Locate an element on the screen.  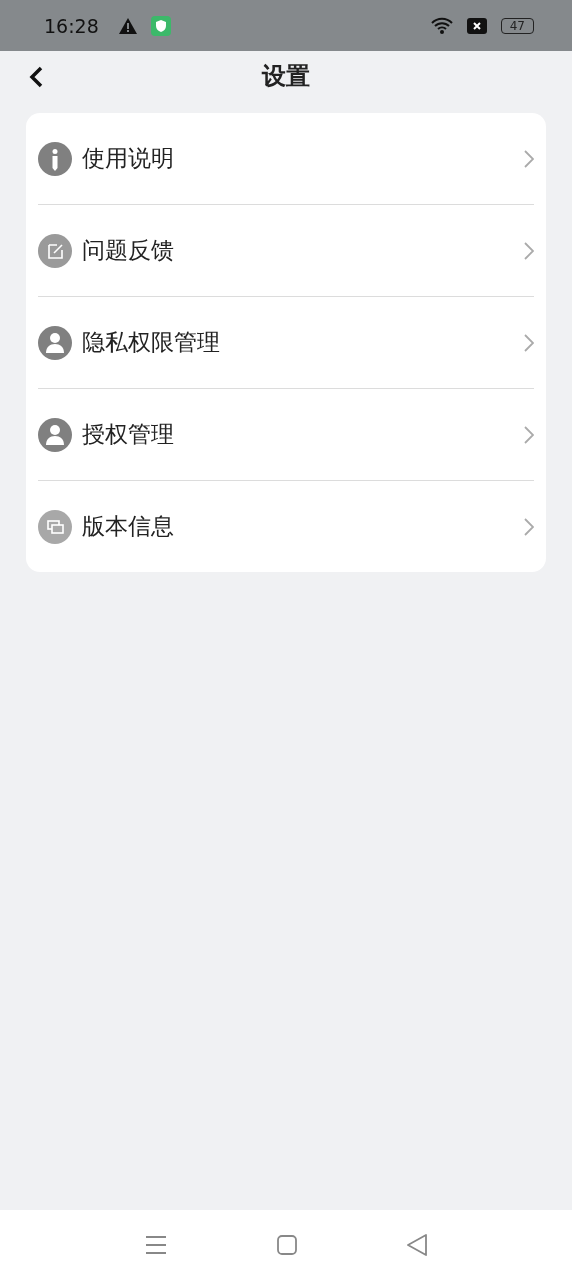
home-icon is located at coordinates (287, 1245).